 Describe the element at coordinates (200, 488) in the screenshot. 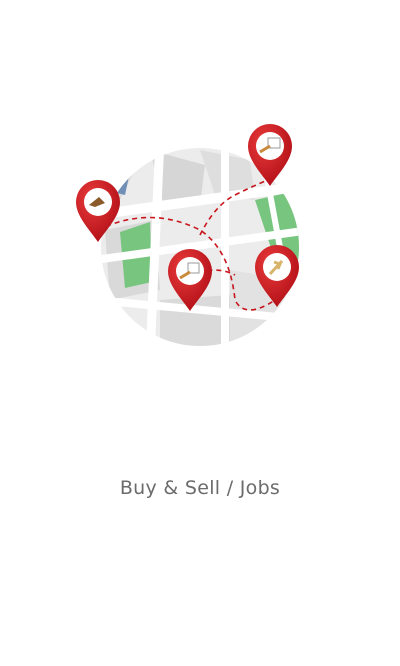

I see `onboarding-caption: Buy & Sell / Jobs` at that location.